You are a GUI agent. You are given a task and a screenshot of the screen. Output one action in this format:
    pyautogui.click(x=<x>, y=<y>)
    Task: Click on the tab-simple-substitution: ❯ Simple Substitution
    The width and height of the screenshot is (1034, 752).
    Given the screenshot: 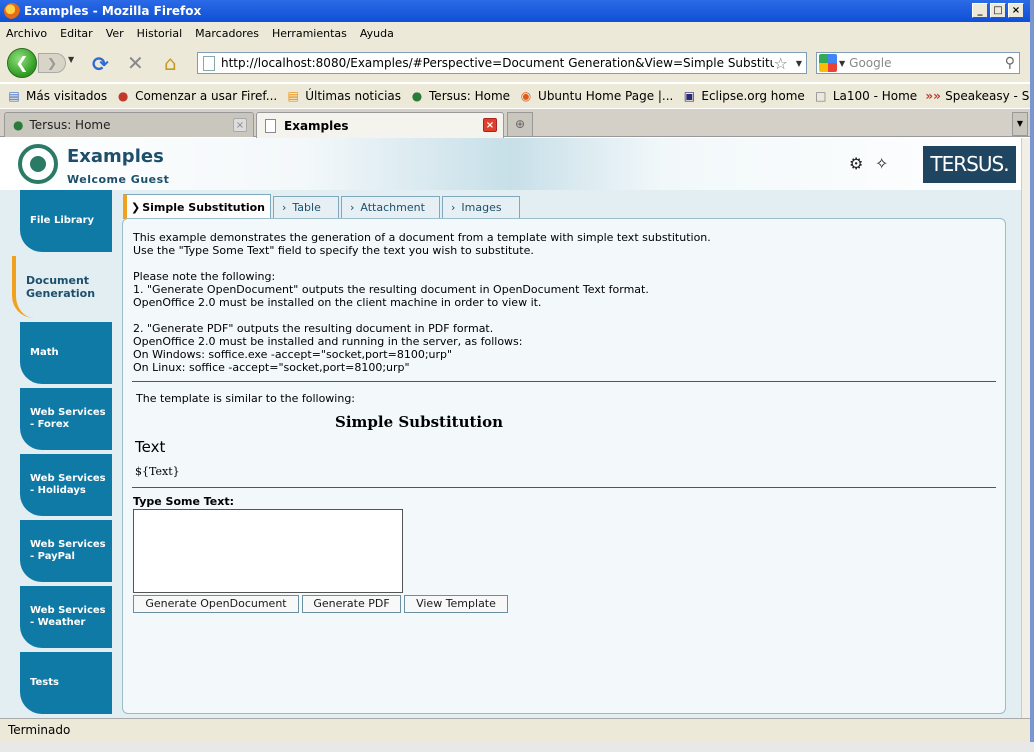 What is the action you would take?
    pyautogui.click(x=197, y=206)
    